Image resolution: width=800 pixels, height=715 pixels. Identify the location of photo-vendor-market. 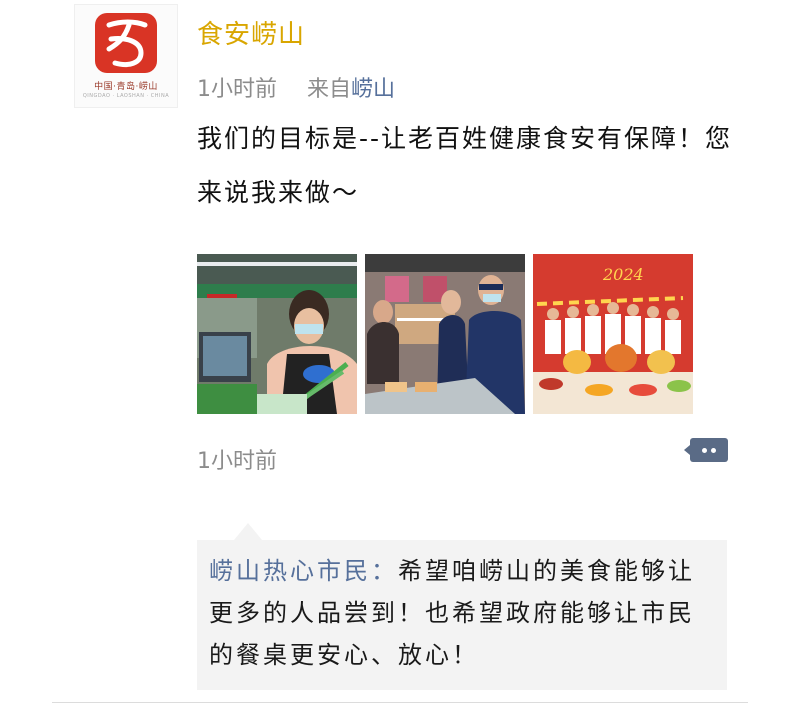
(277, 334).